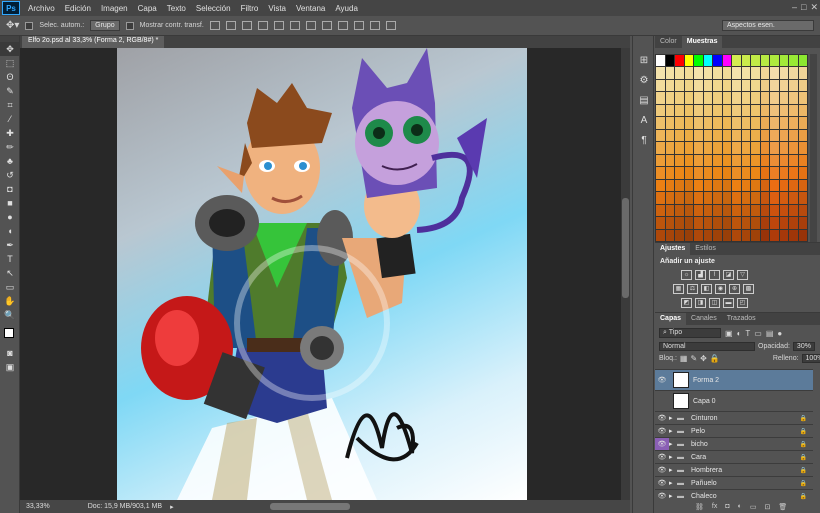 This screenshot has width=820, height=513. Describe the element at coordinates (310, 8) in the screenshot. I see `menu-ventana: Ventana` at that location.